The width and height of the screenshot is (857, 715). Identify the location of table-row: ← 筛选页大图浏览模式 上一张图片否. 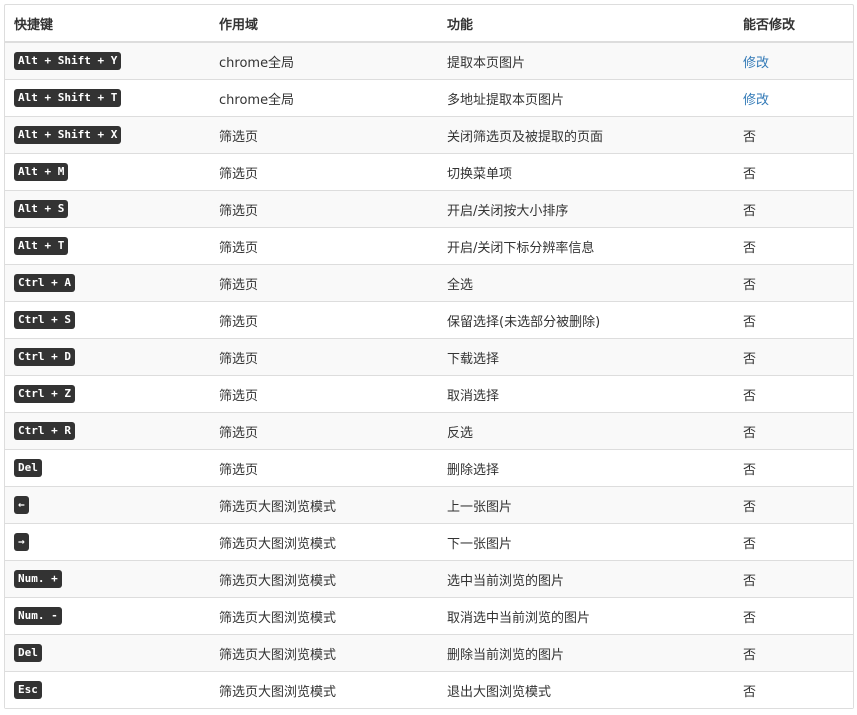
(429, 505).